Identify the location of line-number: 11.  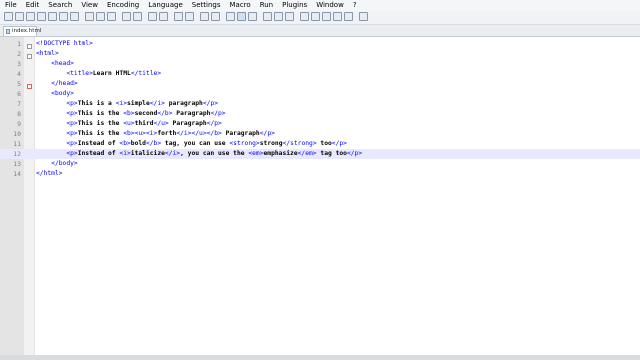
(17, 144).